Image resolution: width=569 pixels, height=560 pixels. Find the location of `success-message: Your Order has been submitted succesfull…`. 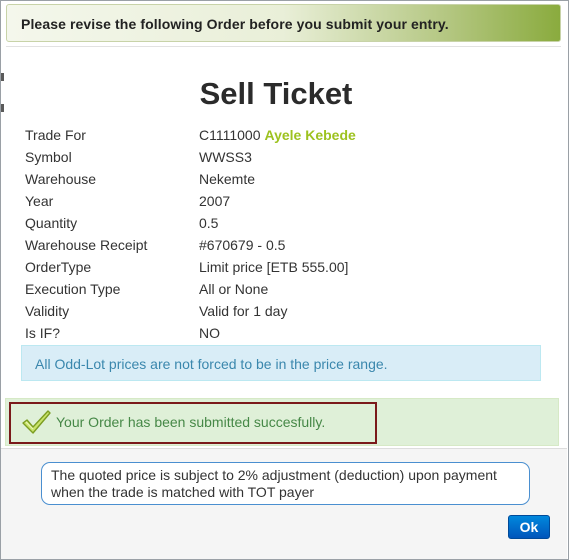

success-message: Your Order has been submitted succesfull… is located at coordinates (191, 422).